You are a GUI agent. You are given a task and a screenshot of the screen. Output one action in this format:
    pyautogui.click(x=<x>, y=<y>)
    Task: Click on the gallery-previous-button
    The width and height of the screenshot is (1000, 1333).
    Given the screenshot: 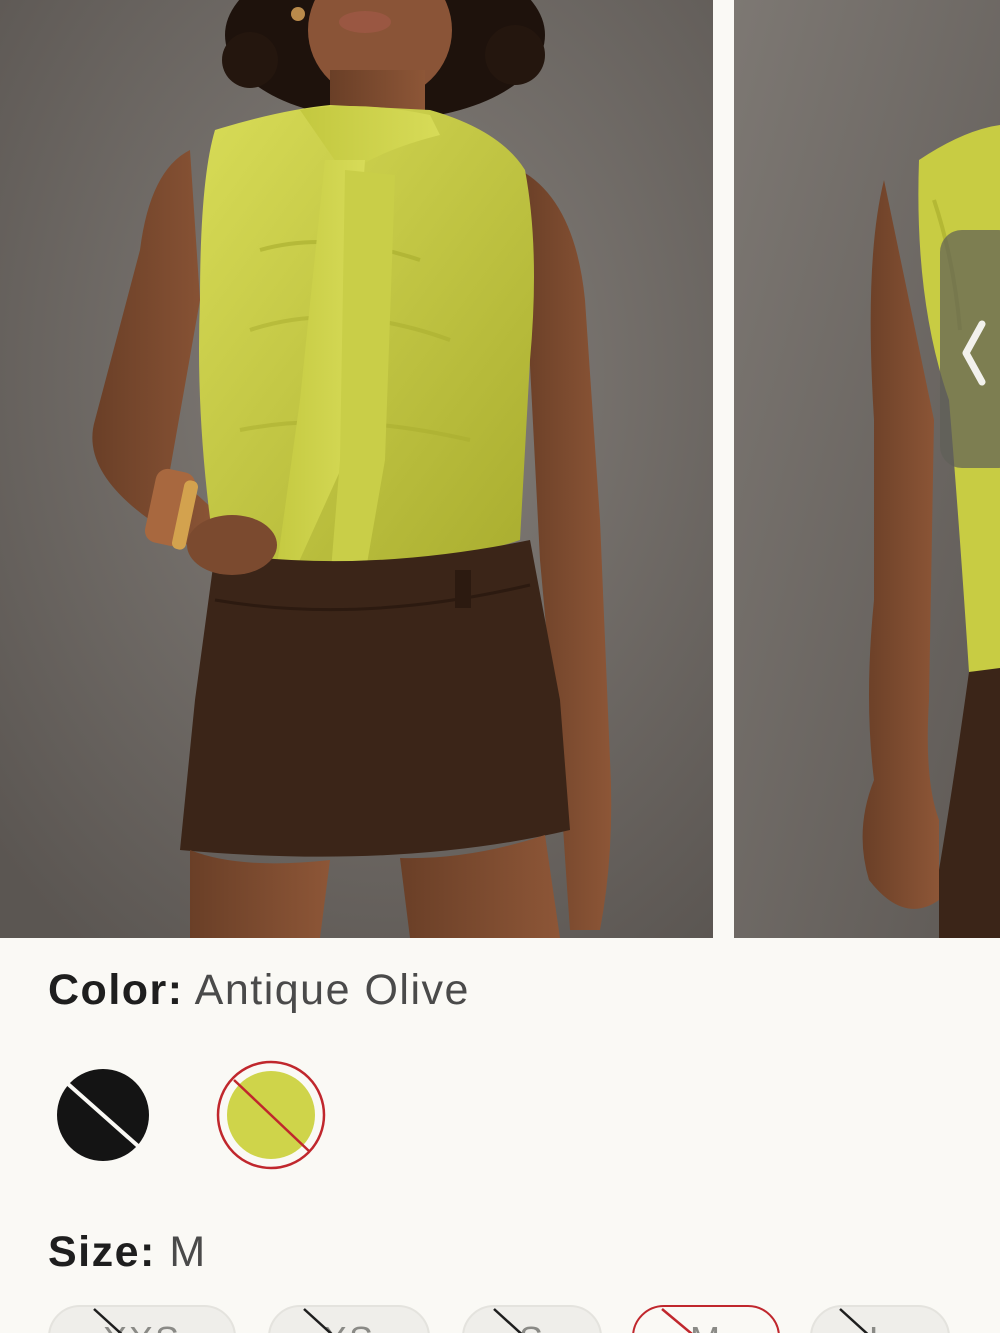 What is the action you would take?
    pyautogui.click(x=970, y=349)
    